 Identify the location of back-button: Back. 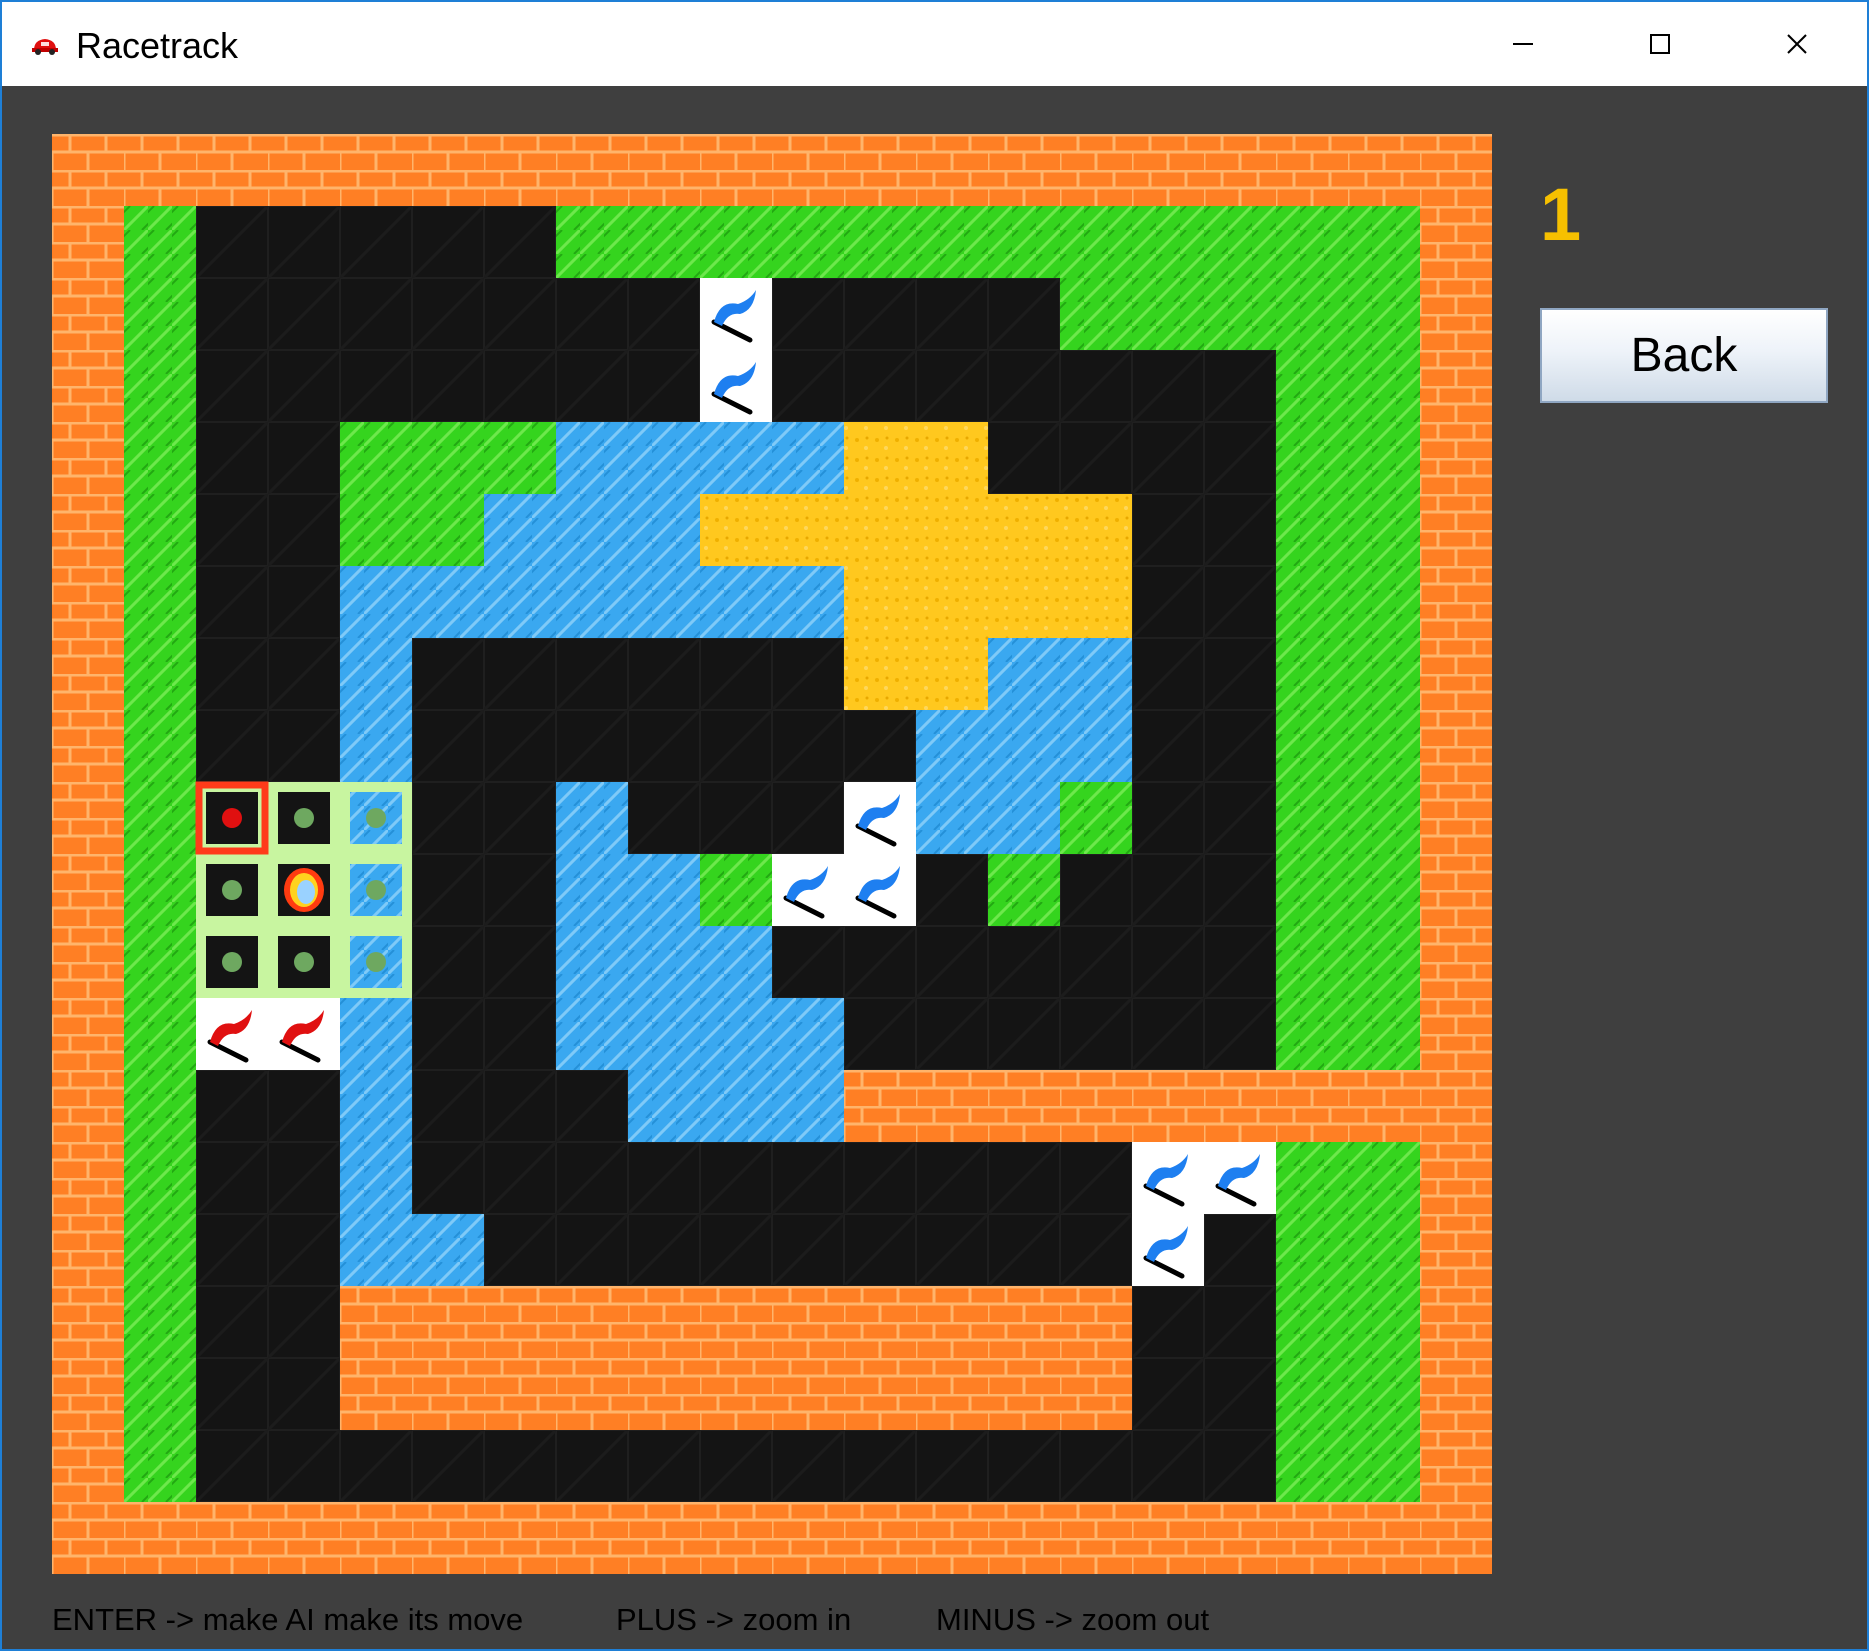
(1684, 355).